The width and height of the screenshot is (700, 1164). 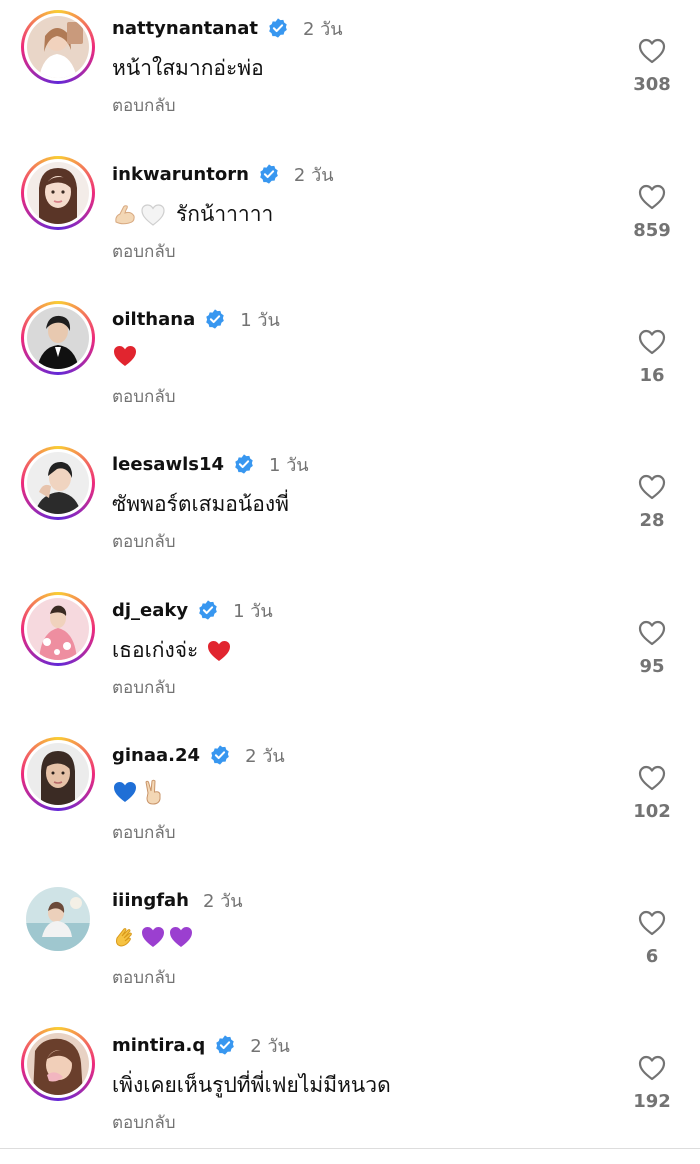 What do you see at coordinates (350, 946) in the screenshot?
I see `comment-item: iiingfah 2 วัน ตอบกลับ 6` at bounding box center [350, 946].